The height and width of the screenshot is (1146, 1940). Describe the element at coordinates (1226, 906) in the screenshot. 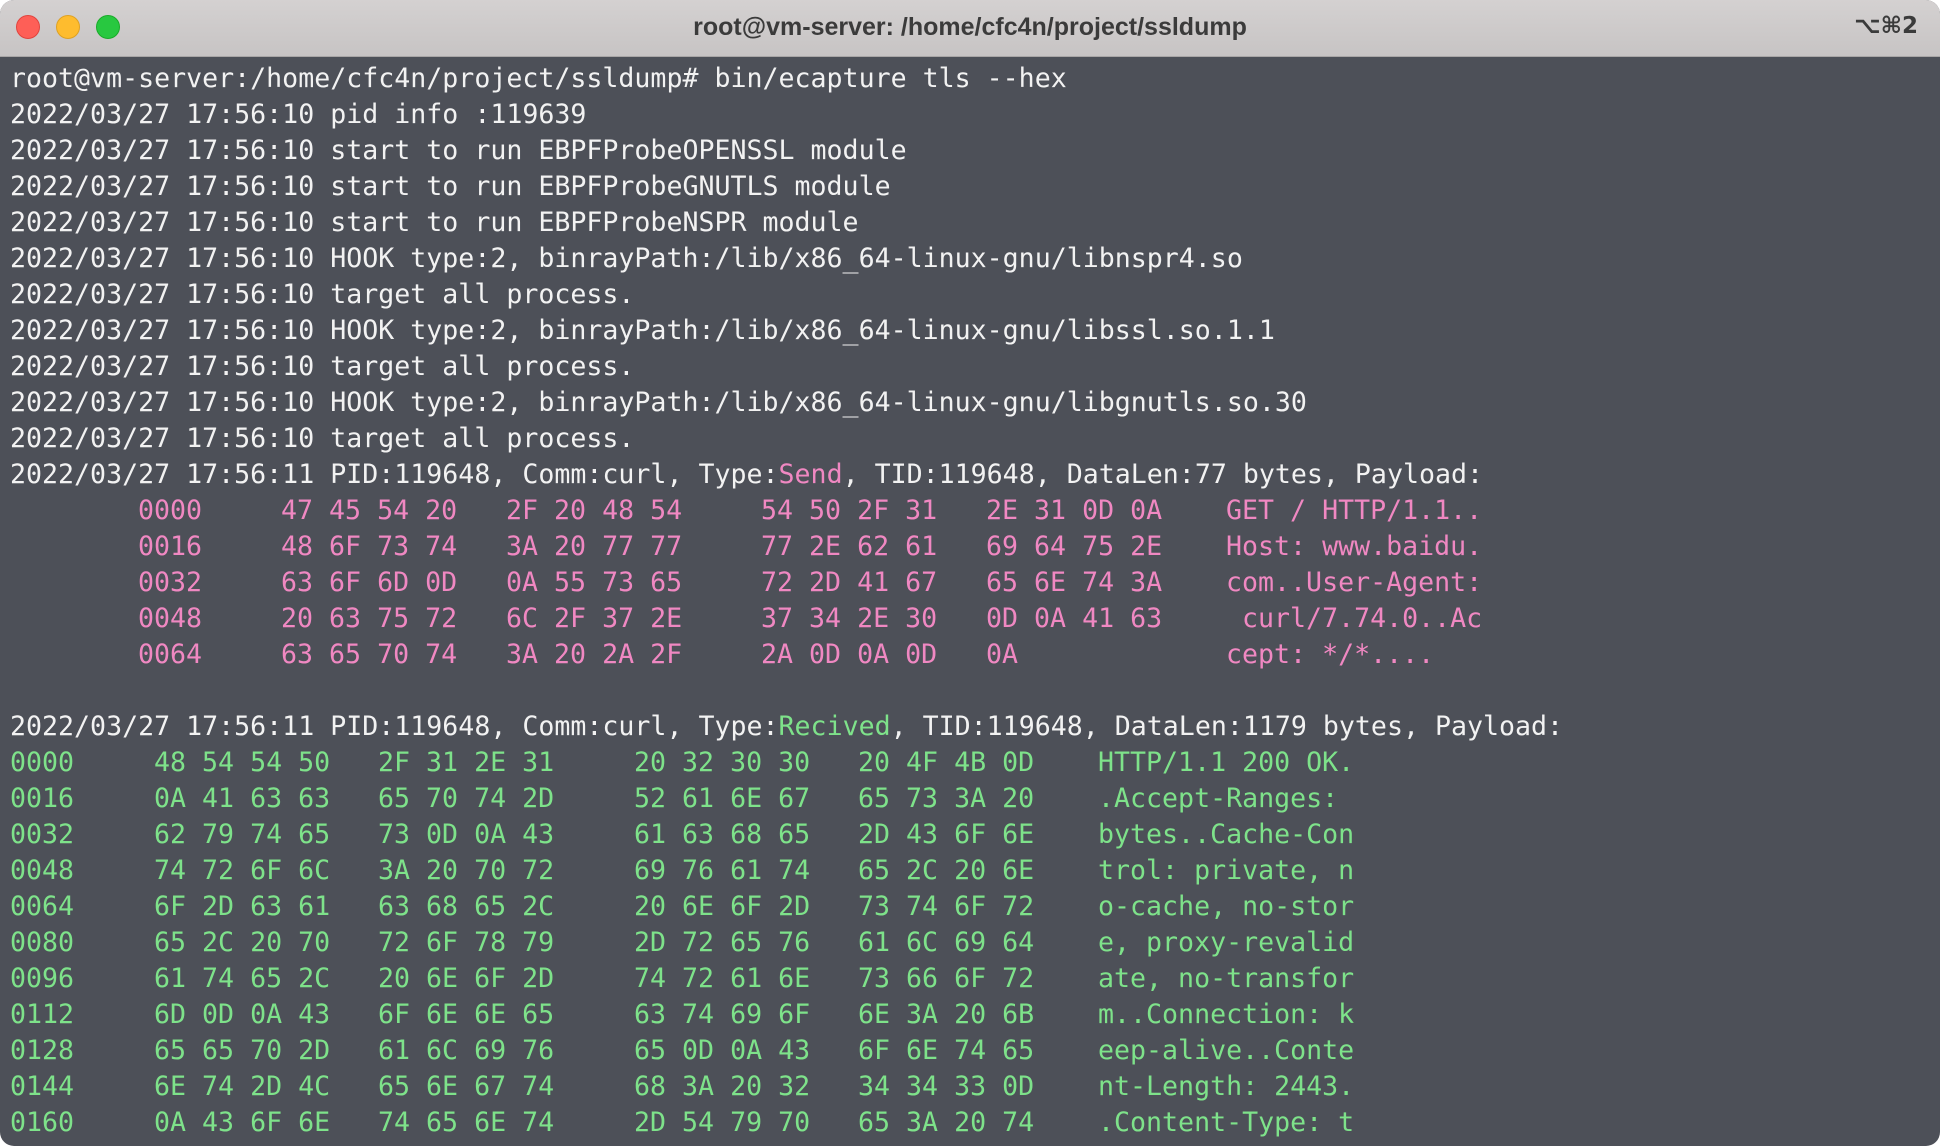

I see `hex-ascii: o-cache, no-stor` at that location.